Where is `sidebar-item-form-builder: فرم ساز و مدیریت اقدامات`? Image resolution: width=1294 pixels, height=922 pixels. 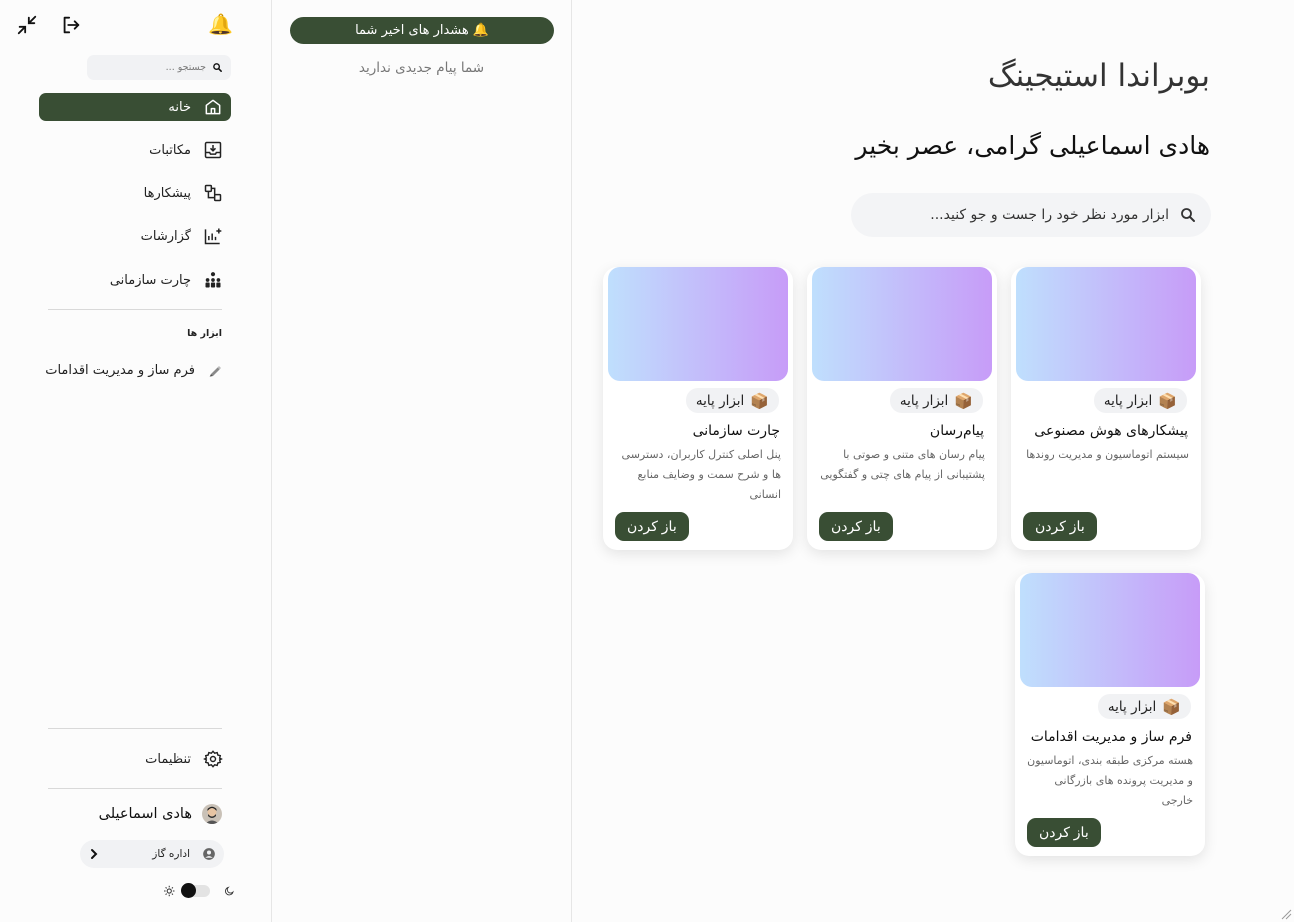 sidebar-item-form-builder: فرم ساز و مدیریت اقدامات is located at coordinates (135, 370).